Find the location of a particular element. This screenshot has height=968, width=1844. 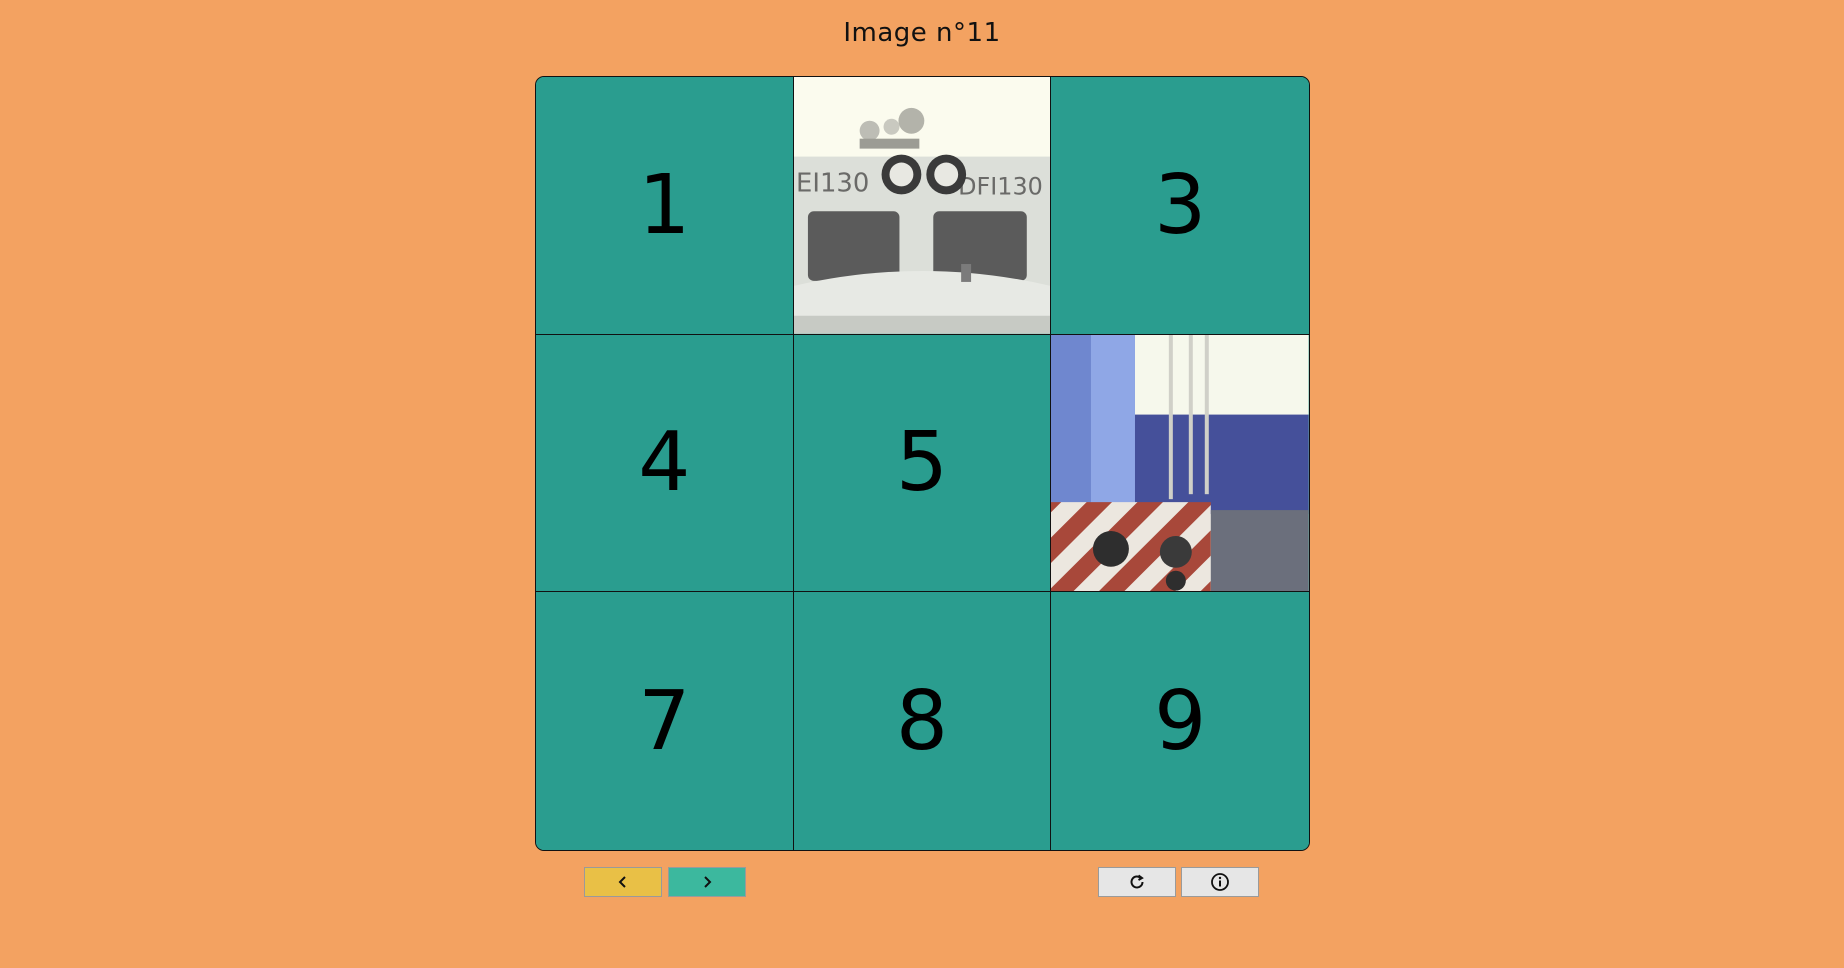

tile-number: 3 is located at coordinates (1180, 205).